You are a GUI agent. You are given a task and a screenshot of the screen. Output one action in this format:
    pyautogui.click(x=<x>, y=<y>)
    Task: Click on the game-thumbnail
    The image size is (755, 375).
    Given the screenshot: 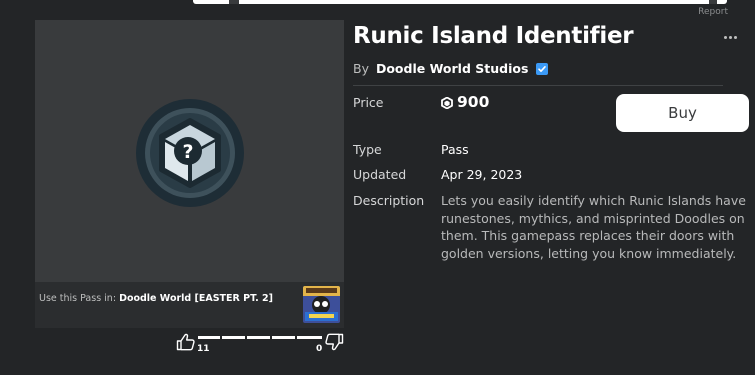 What is the action you would take?
    pyautogui.click(x=321, y=304)
    